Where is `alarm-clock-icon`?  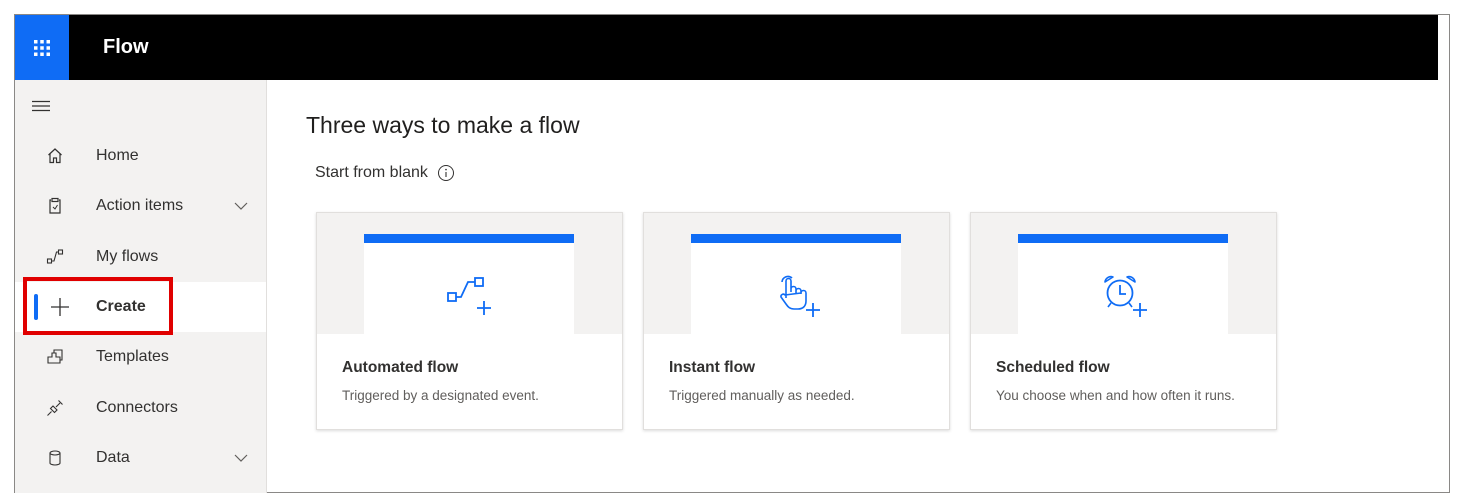
alarm-clock-icon is located at coordinates (1125, 296).